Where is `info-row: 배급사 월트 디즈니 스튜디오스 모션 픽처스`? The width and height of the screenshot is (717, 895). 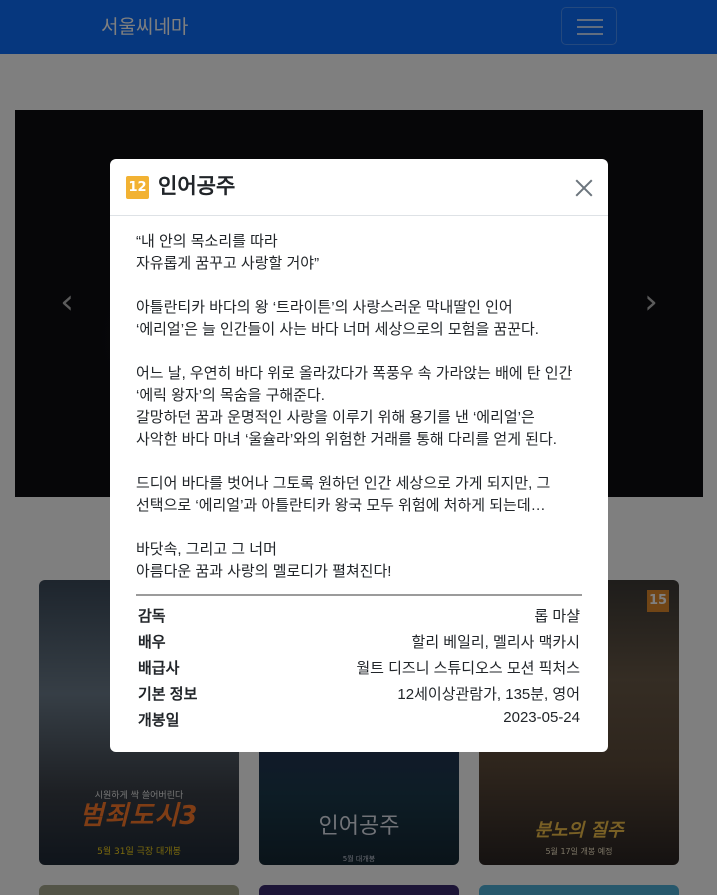 info-row: 배급사 월트 디즈니 스튜디오스 모션 픽처스 is located at coordinates (359, 666).